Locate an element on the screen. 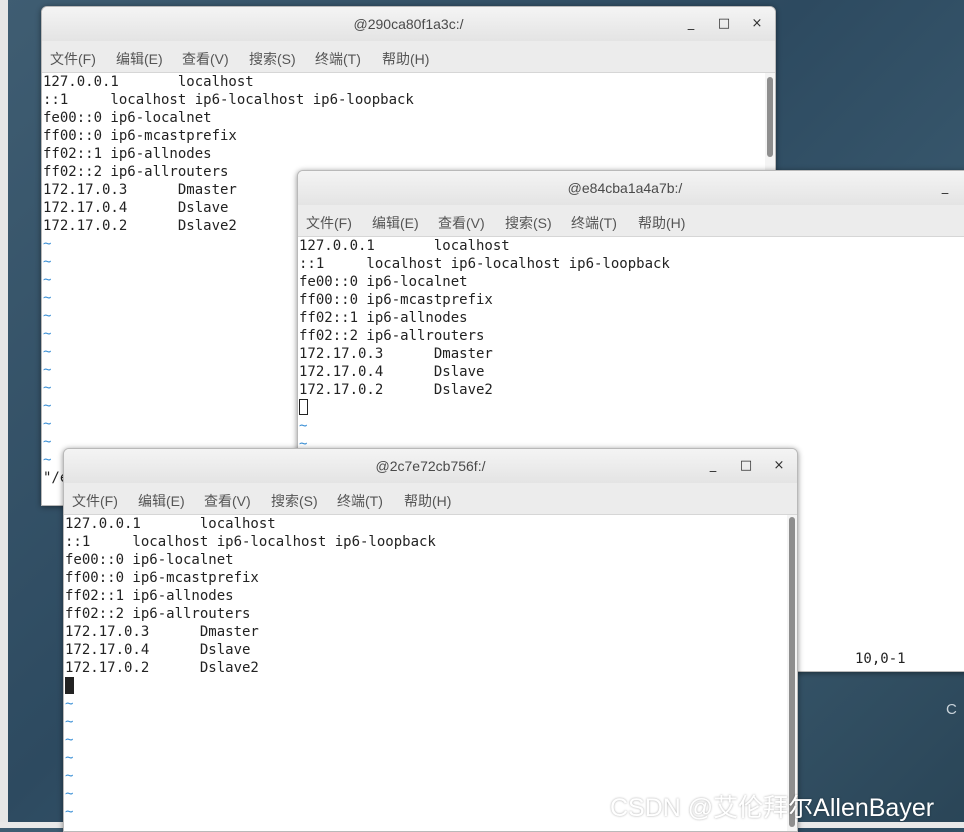 The image size is (964, 832). title-bar: @e84cba1a4a7b:/ _ is located at coordinates (631, 188).